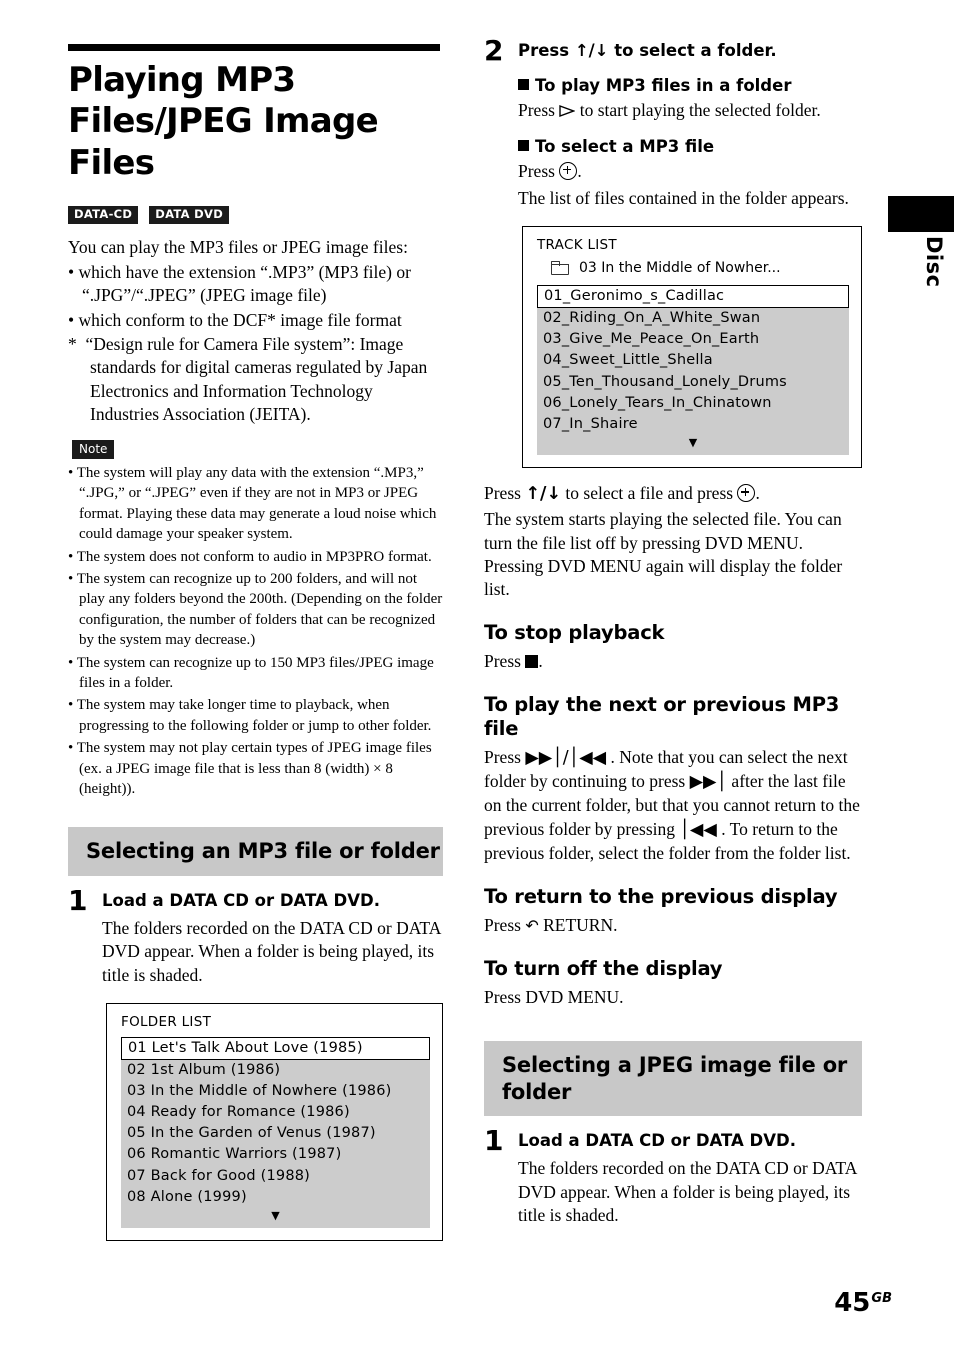 The height and width of the screenshot is (1352, 954). What do you see at coordinates (505, 756) in the screenshot?
I see `text-1: Press` at bounding box center [505, 756].